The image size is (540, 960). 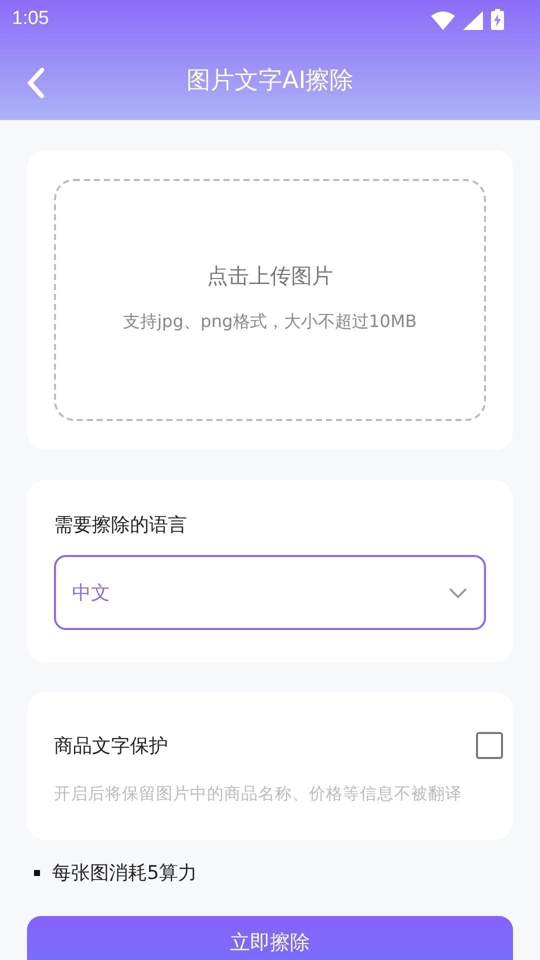 What do you see at coordinates (37, 873) in the screenshot?
I see `bullet-icon` at bounding box center [37, 873].